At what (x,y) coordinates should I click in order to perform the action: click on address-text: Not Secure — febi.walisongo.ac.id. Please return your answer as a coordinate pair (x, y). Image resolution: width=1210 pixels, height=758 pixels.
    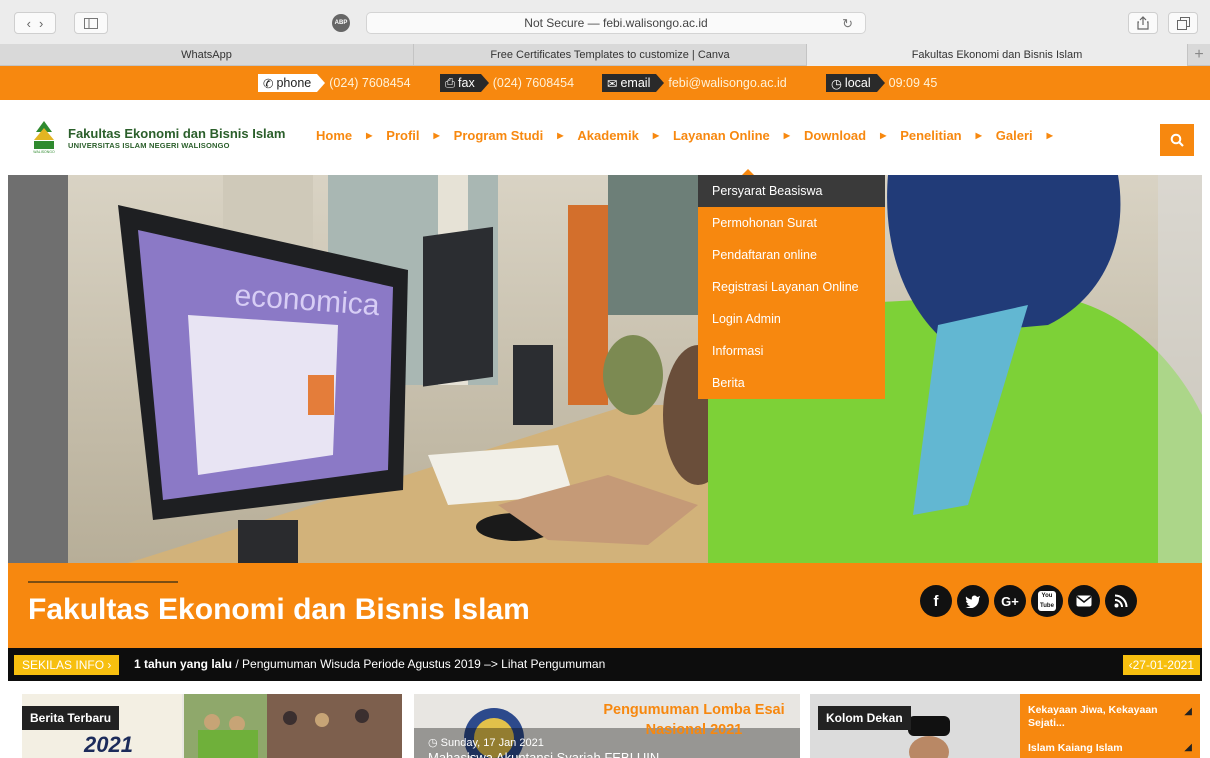
    Looking at the image, I should click on (616, 23).